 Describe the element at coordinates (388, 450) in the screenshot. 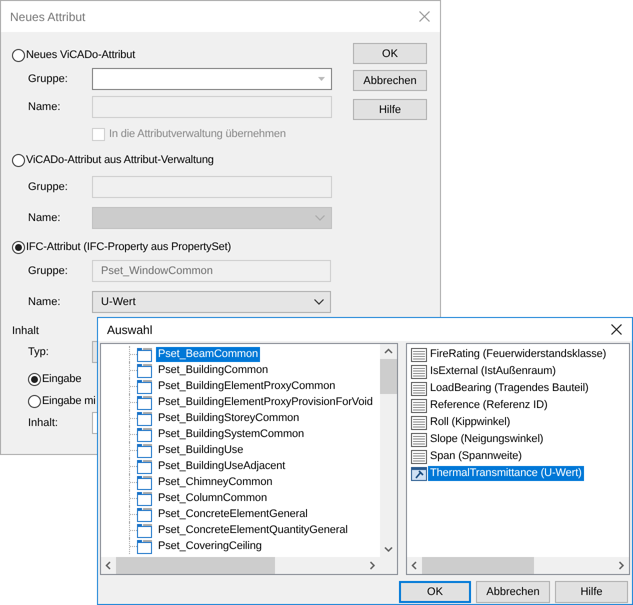

I see `vertical-scrollbar` at that location.